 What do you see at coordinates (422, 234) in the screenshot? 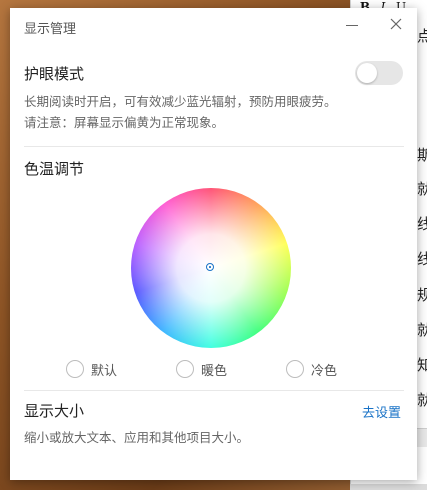
I see `editor-text-area: 点 斯 就 线 线 规 就 知 就` at bounding box center [422, 234].